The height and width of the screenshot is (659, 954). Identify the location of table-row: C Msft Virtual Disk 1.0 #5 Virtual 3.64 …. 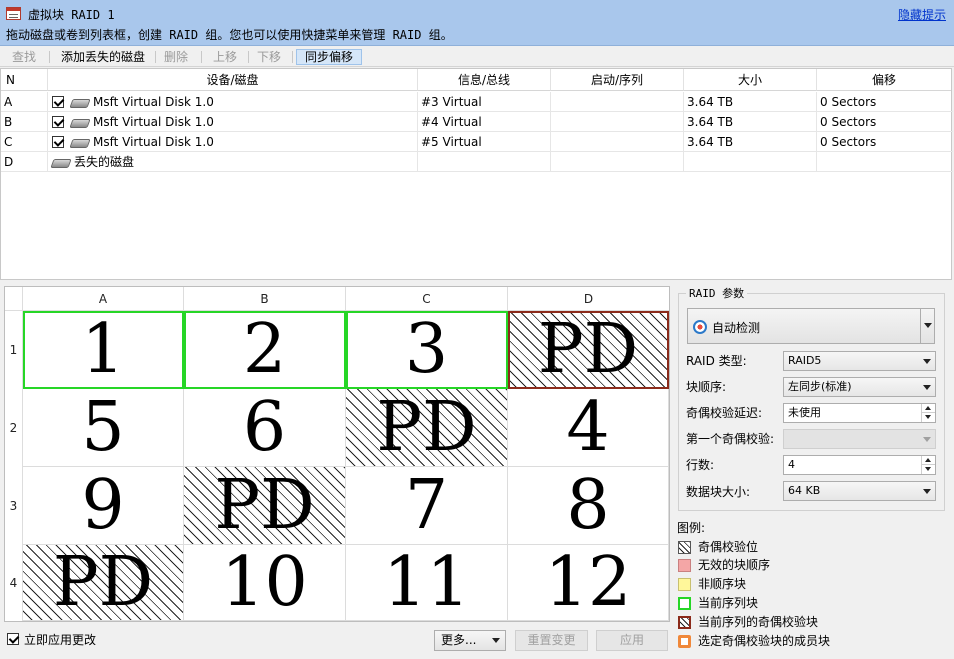
(477, 142).